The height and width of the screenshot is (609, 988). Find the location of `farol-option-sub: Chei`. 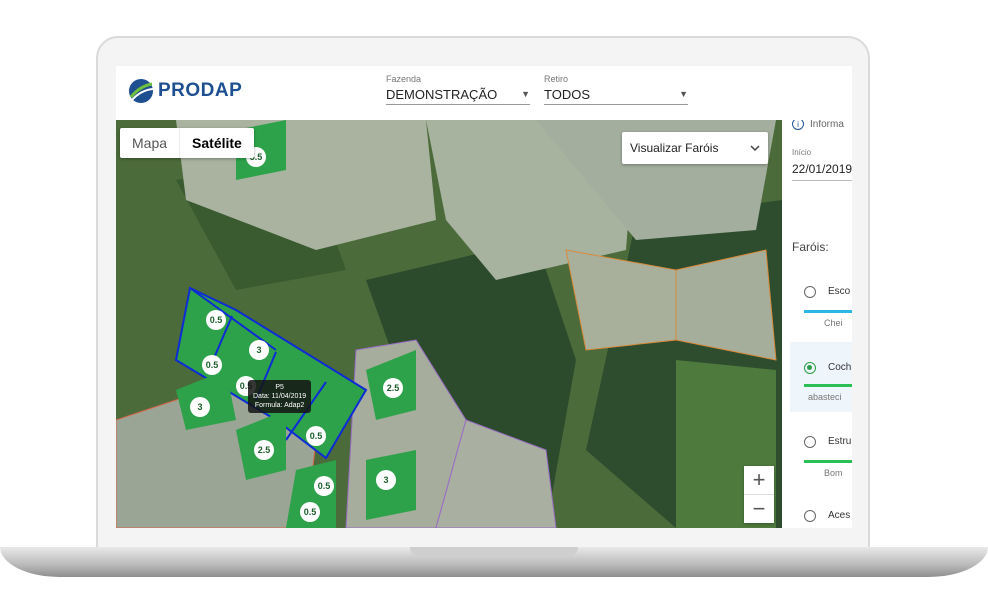

farol-option-sub: Chei is located at coordinates (833, 323).